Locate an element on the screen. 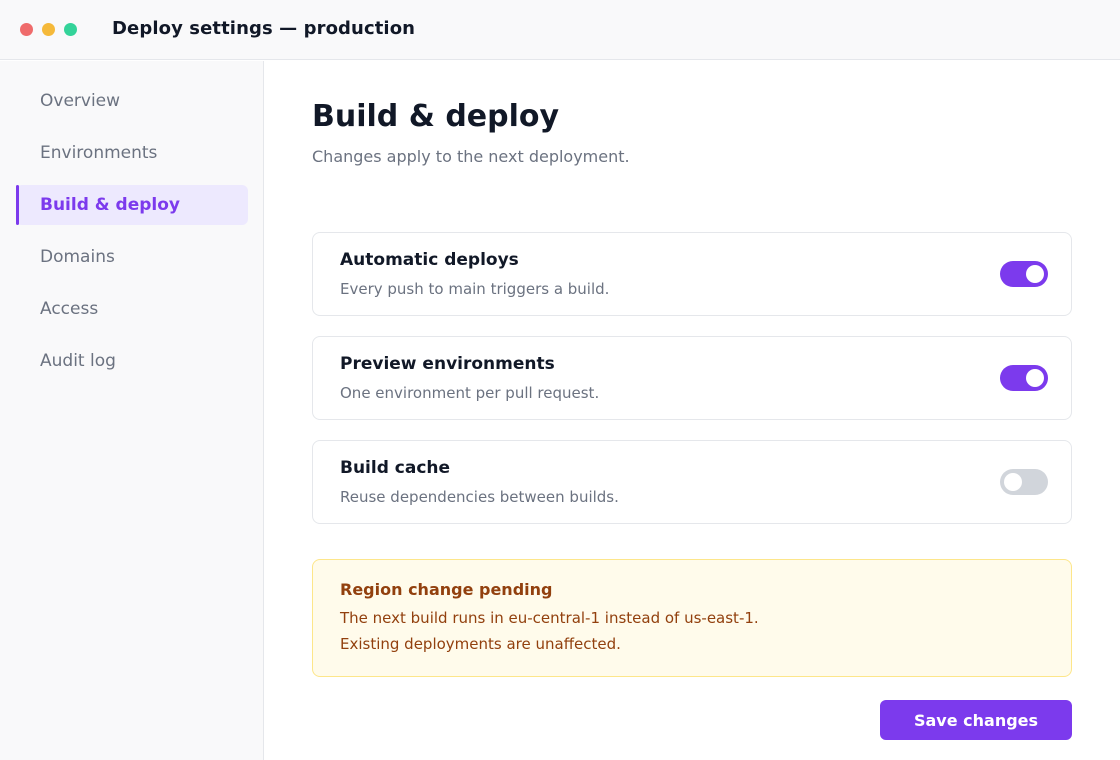 The image size is (1120, 760). build-cache-toggle is located at coordinates (1024, 482).